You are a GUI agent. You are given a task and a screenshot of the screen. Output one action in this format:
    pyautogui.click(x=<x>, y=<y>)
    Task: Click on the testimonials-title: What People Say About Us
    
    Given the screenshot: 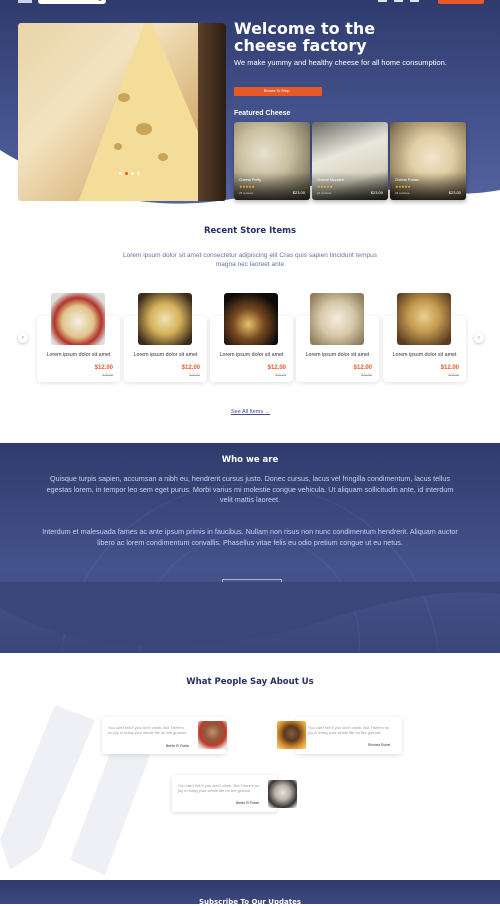 What is the action you would take?
    pyautogui.click(x=250, y=682)
    